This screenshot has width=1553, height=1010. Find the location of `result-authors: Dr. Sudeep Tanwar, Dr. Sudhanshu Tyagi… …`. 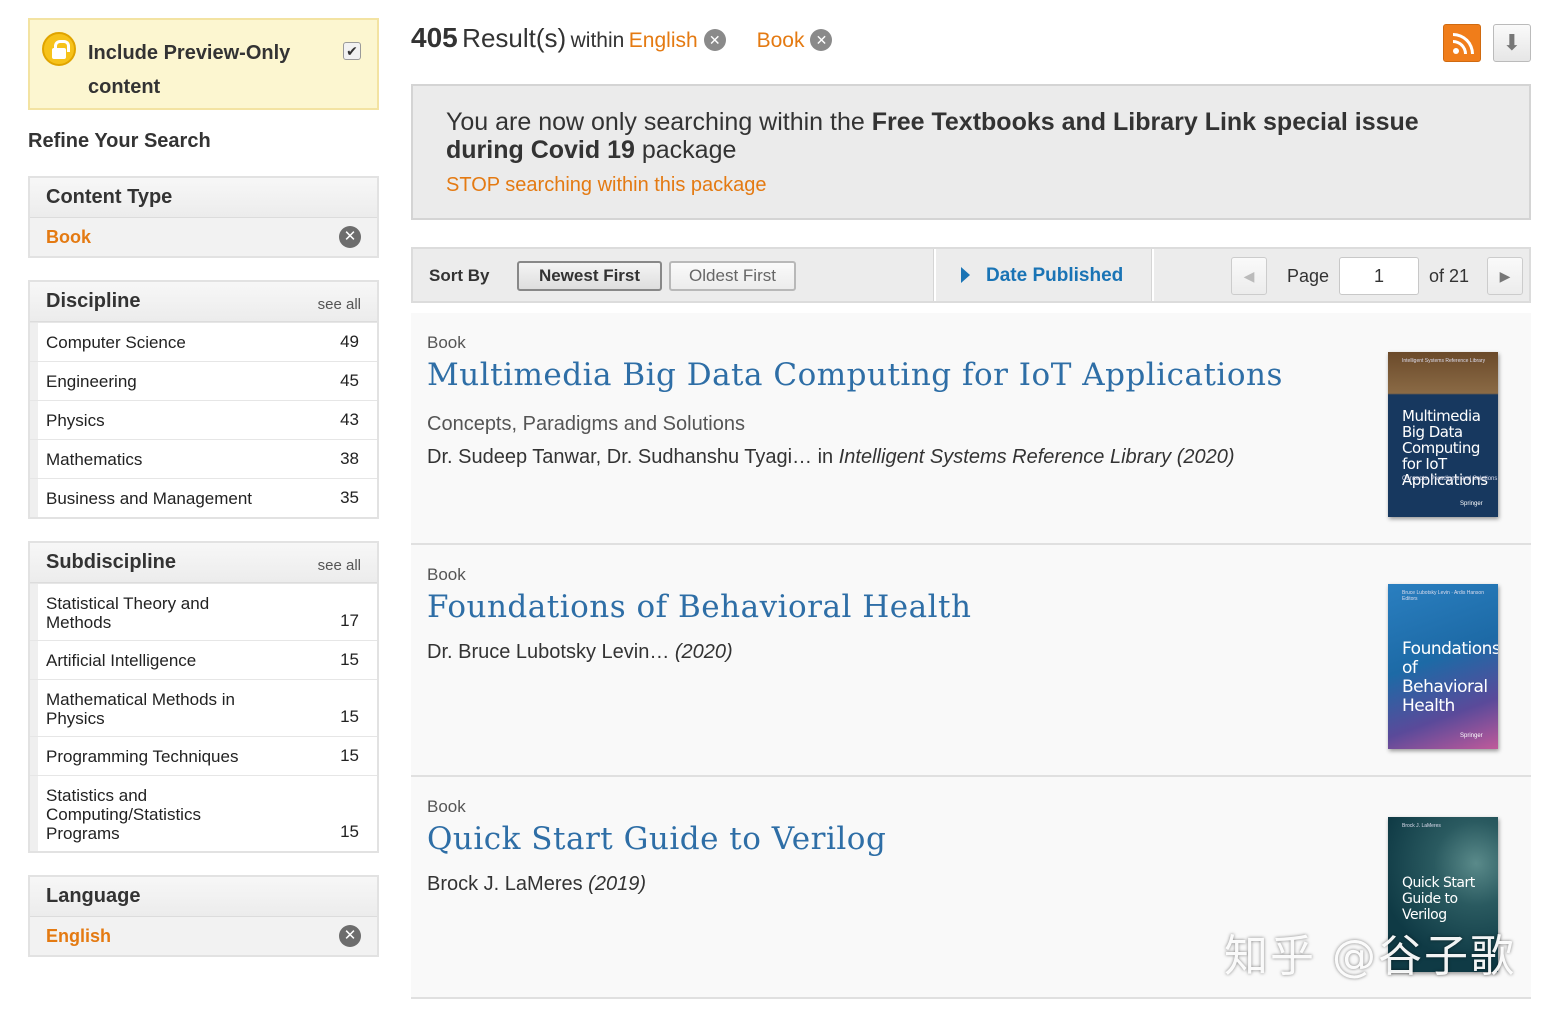

result-authors: Dr. Sudeep Tanwar, Dr. Sudhanshu Tyagi… … is located at coordinates (831, 457).